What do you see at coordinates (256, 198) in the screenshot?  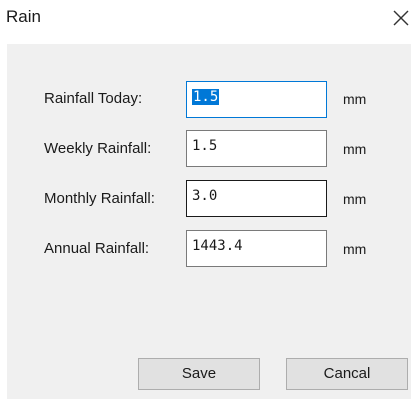 I see `monthly-rainfall-input: 3.0` at bounding box center [256, 198].